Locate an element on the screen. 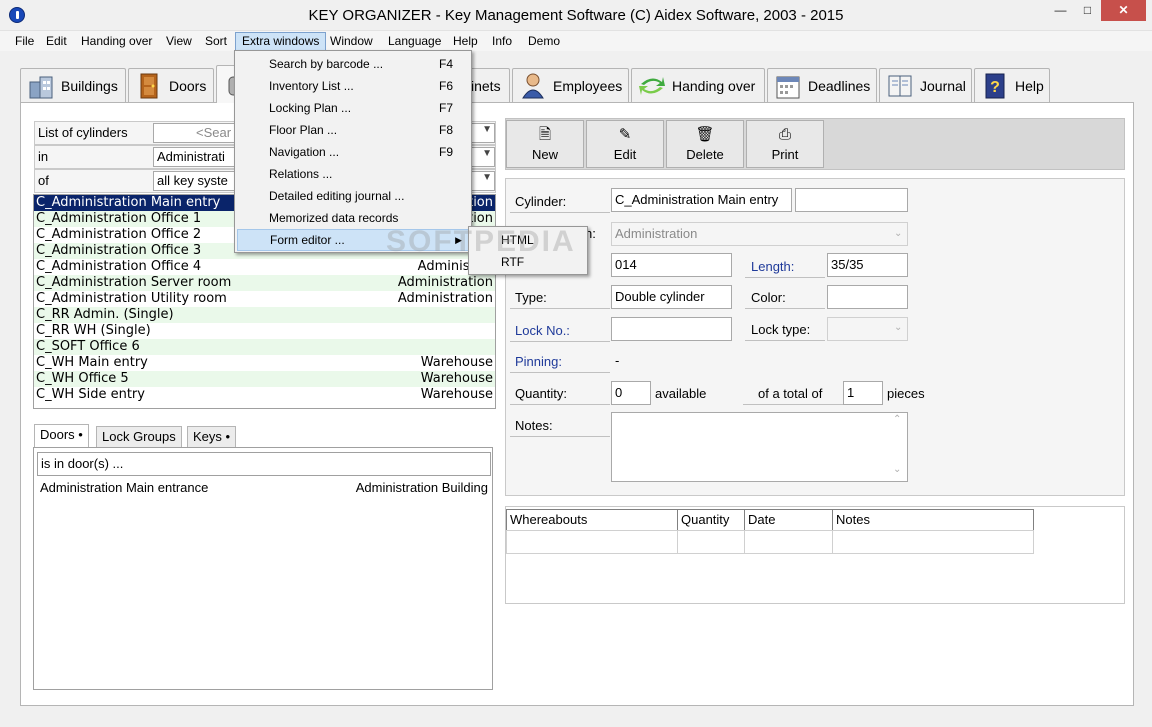  menu-item-search-barcode: Search by barcode ... F4 is located at coordinates (353, 64).